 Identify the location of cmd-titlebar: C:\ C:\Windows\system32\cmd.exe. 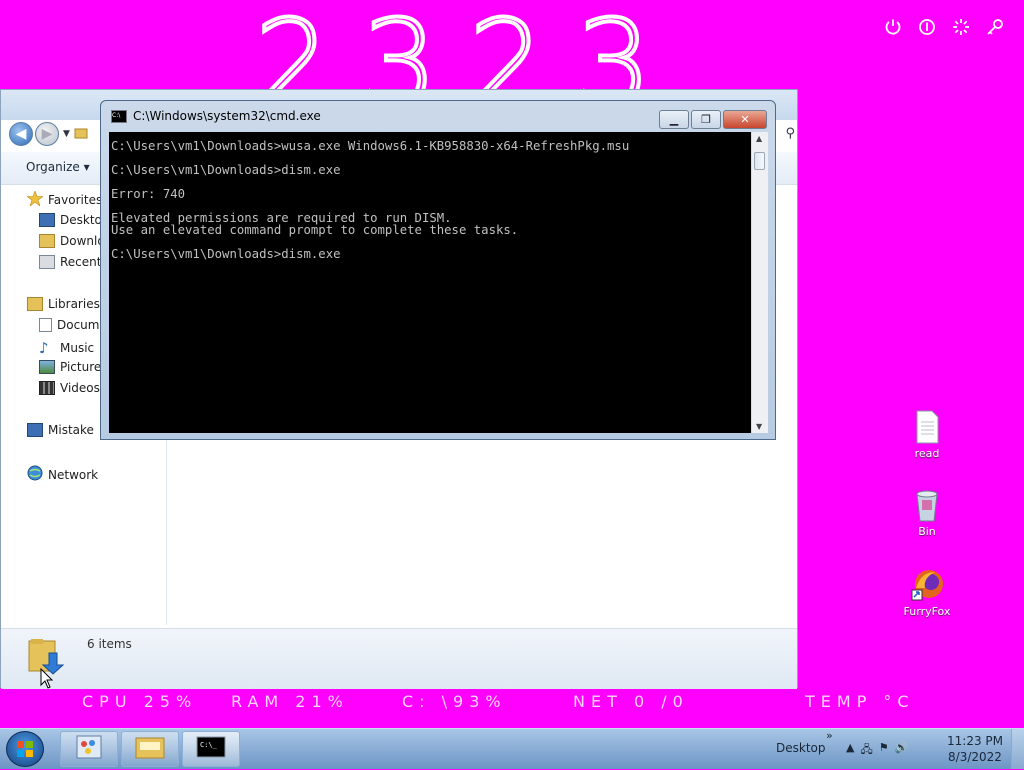
(216, 116).